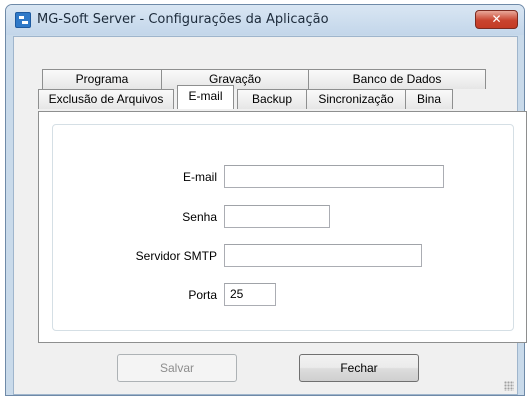 This screenshot has width=528, height=396. Describe the element at coordinates (509, 386) in the screenshot. I see `resize-grip` at that location.